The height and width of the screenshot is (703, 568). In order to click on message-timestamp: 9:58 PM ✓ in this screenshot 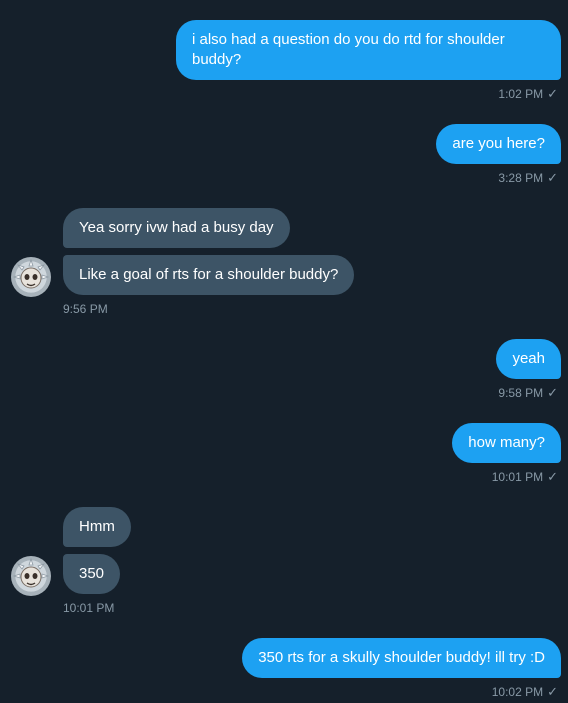, I will do `click(528, 393)`.